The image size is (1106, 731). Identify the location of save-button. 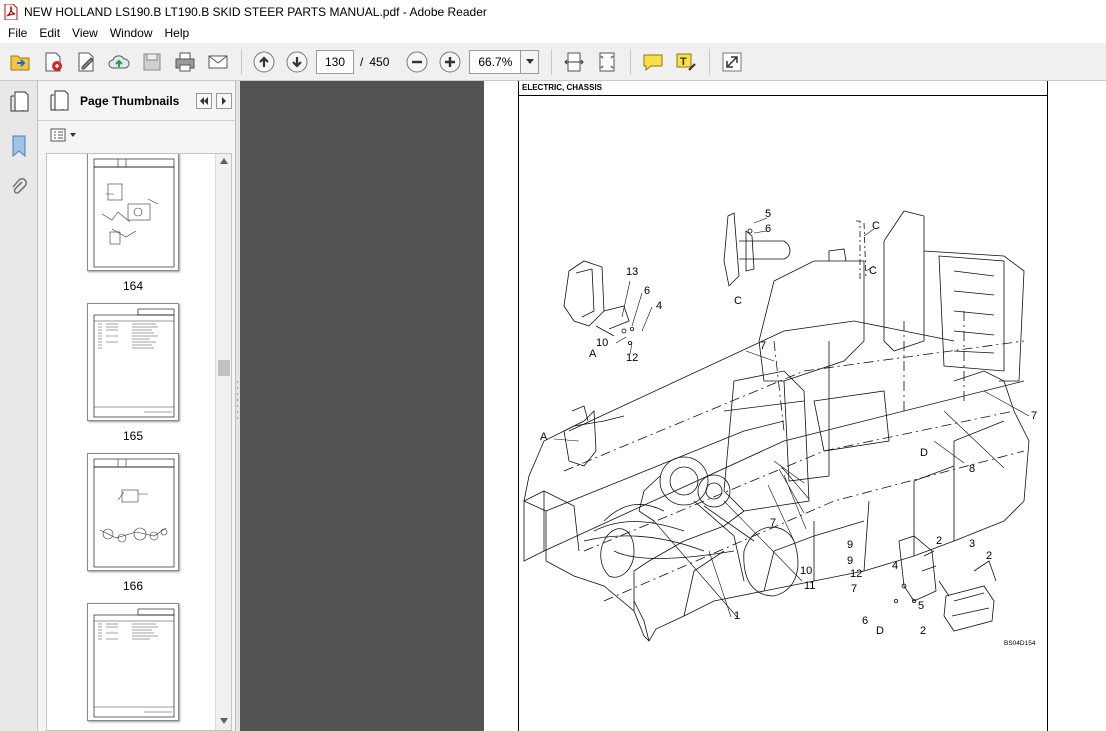
(152, 62).